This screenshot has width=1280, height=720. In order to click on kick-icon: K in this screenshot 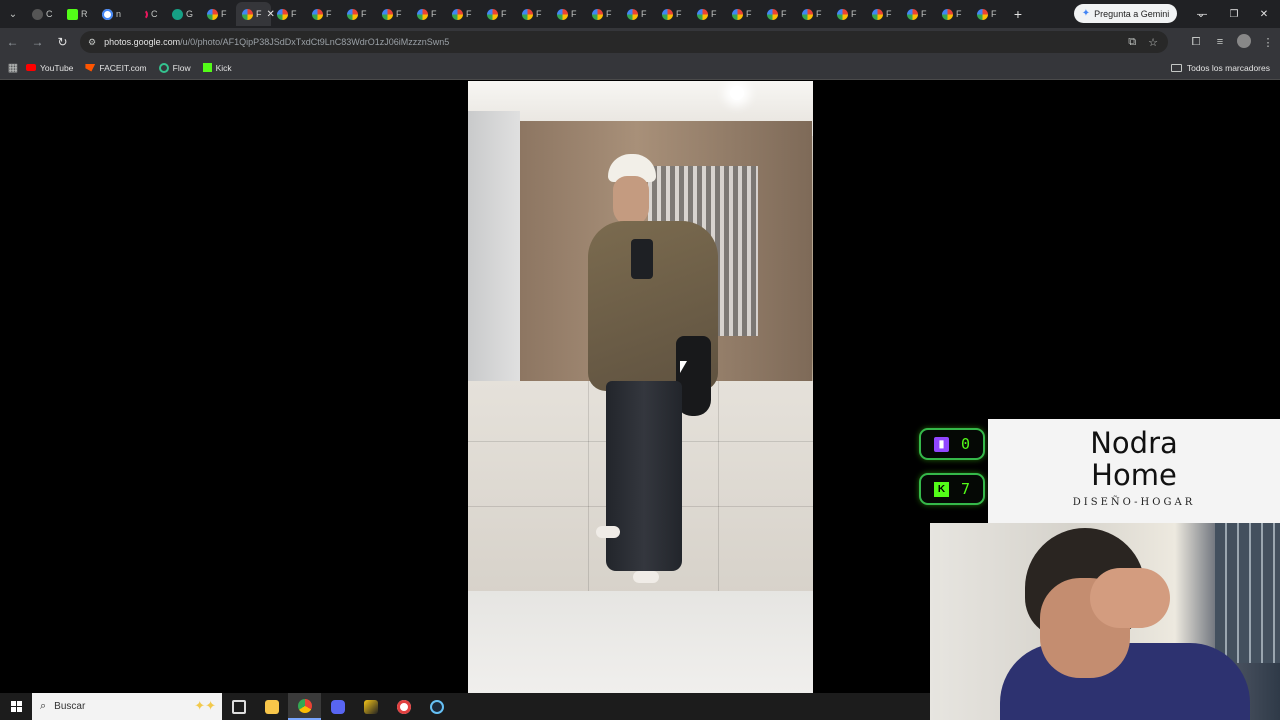, I will do `click(941, 489)`.